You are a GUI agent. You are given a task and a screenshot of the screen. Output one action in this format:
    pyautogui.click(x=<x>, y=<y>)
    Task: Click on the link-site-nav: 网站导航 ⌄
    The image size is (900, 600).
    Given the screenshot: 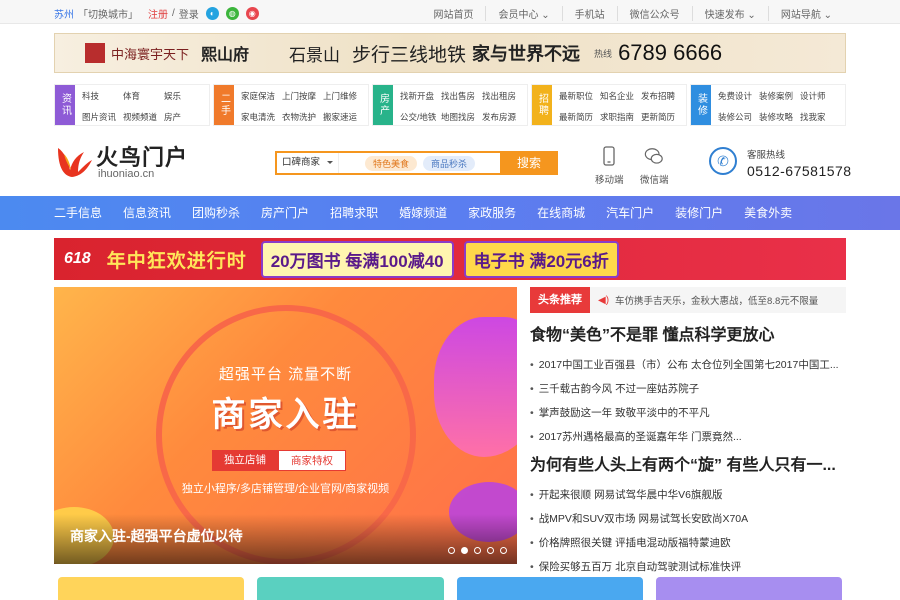 What is the action you would take?
    pyautogui.click(x=805, y=13)
    